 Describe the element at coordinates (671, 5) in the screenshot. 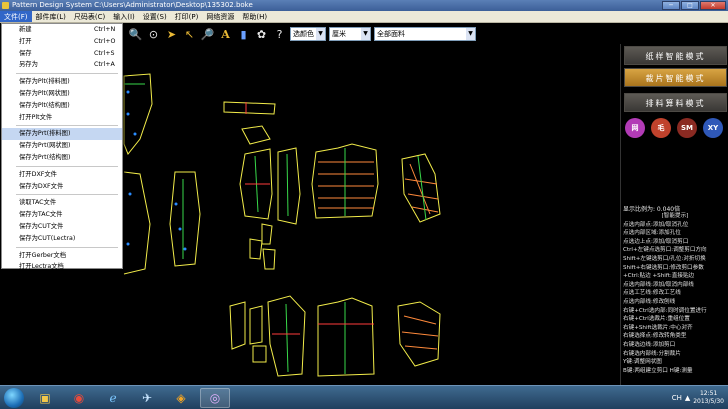

I see `minimize-button: ─` at that location.